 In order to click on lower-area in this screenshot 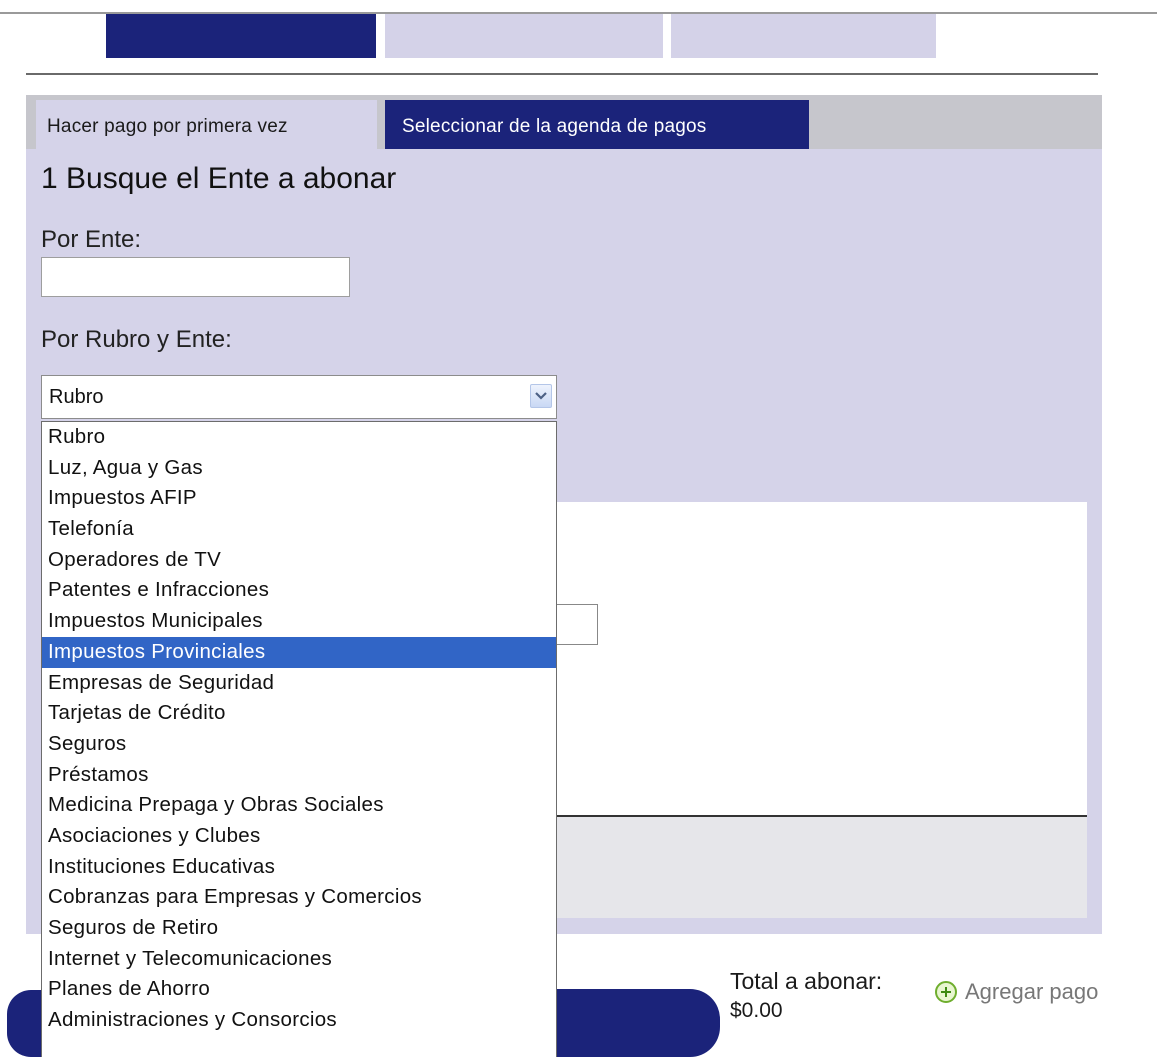, I will do `click(807, 867)`.